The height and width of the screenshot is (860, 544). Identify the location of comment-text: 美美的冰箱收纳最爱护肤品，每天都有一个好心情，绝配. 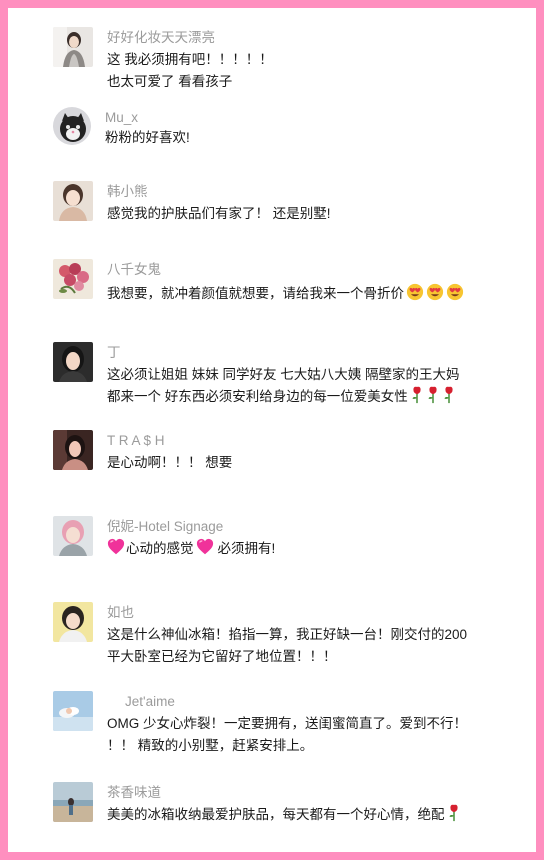
(307, 816).